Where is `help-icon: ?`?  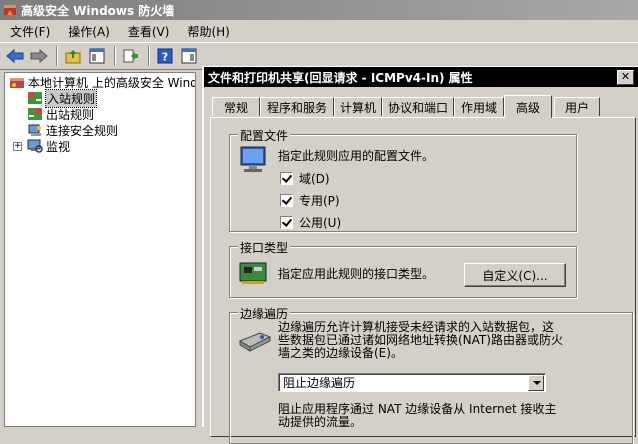
help-icon: ? is located at coordinates (165, 56).